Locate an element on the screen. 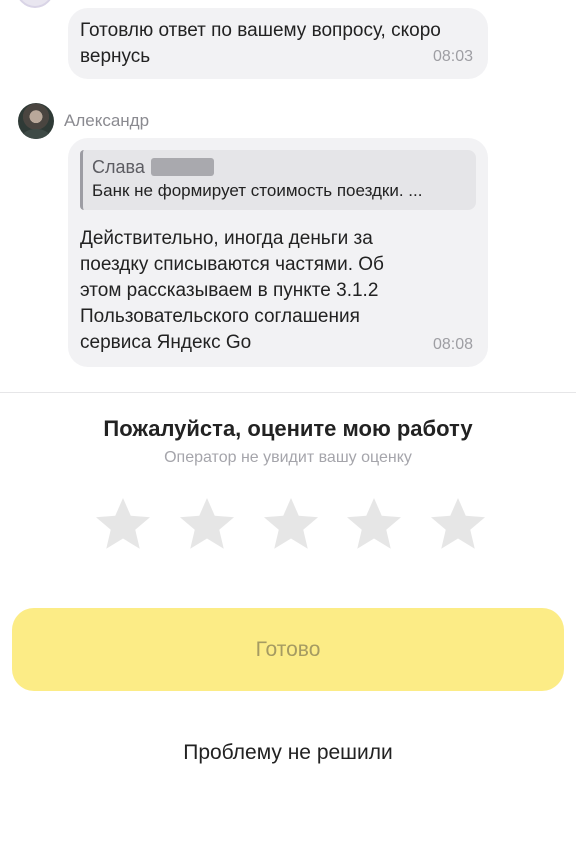  rating-subtitle: Оператор не увидит вашу оценку is located at coordinates (288, 457).